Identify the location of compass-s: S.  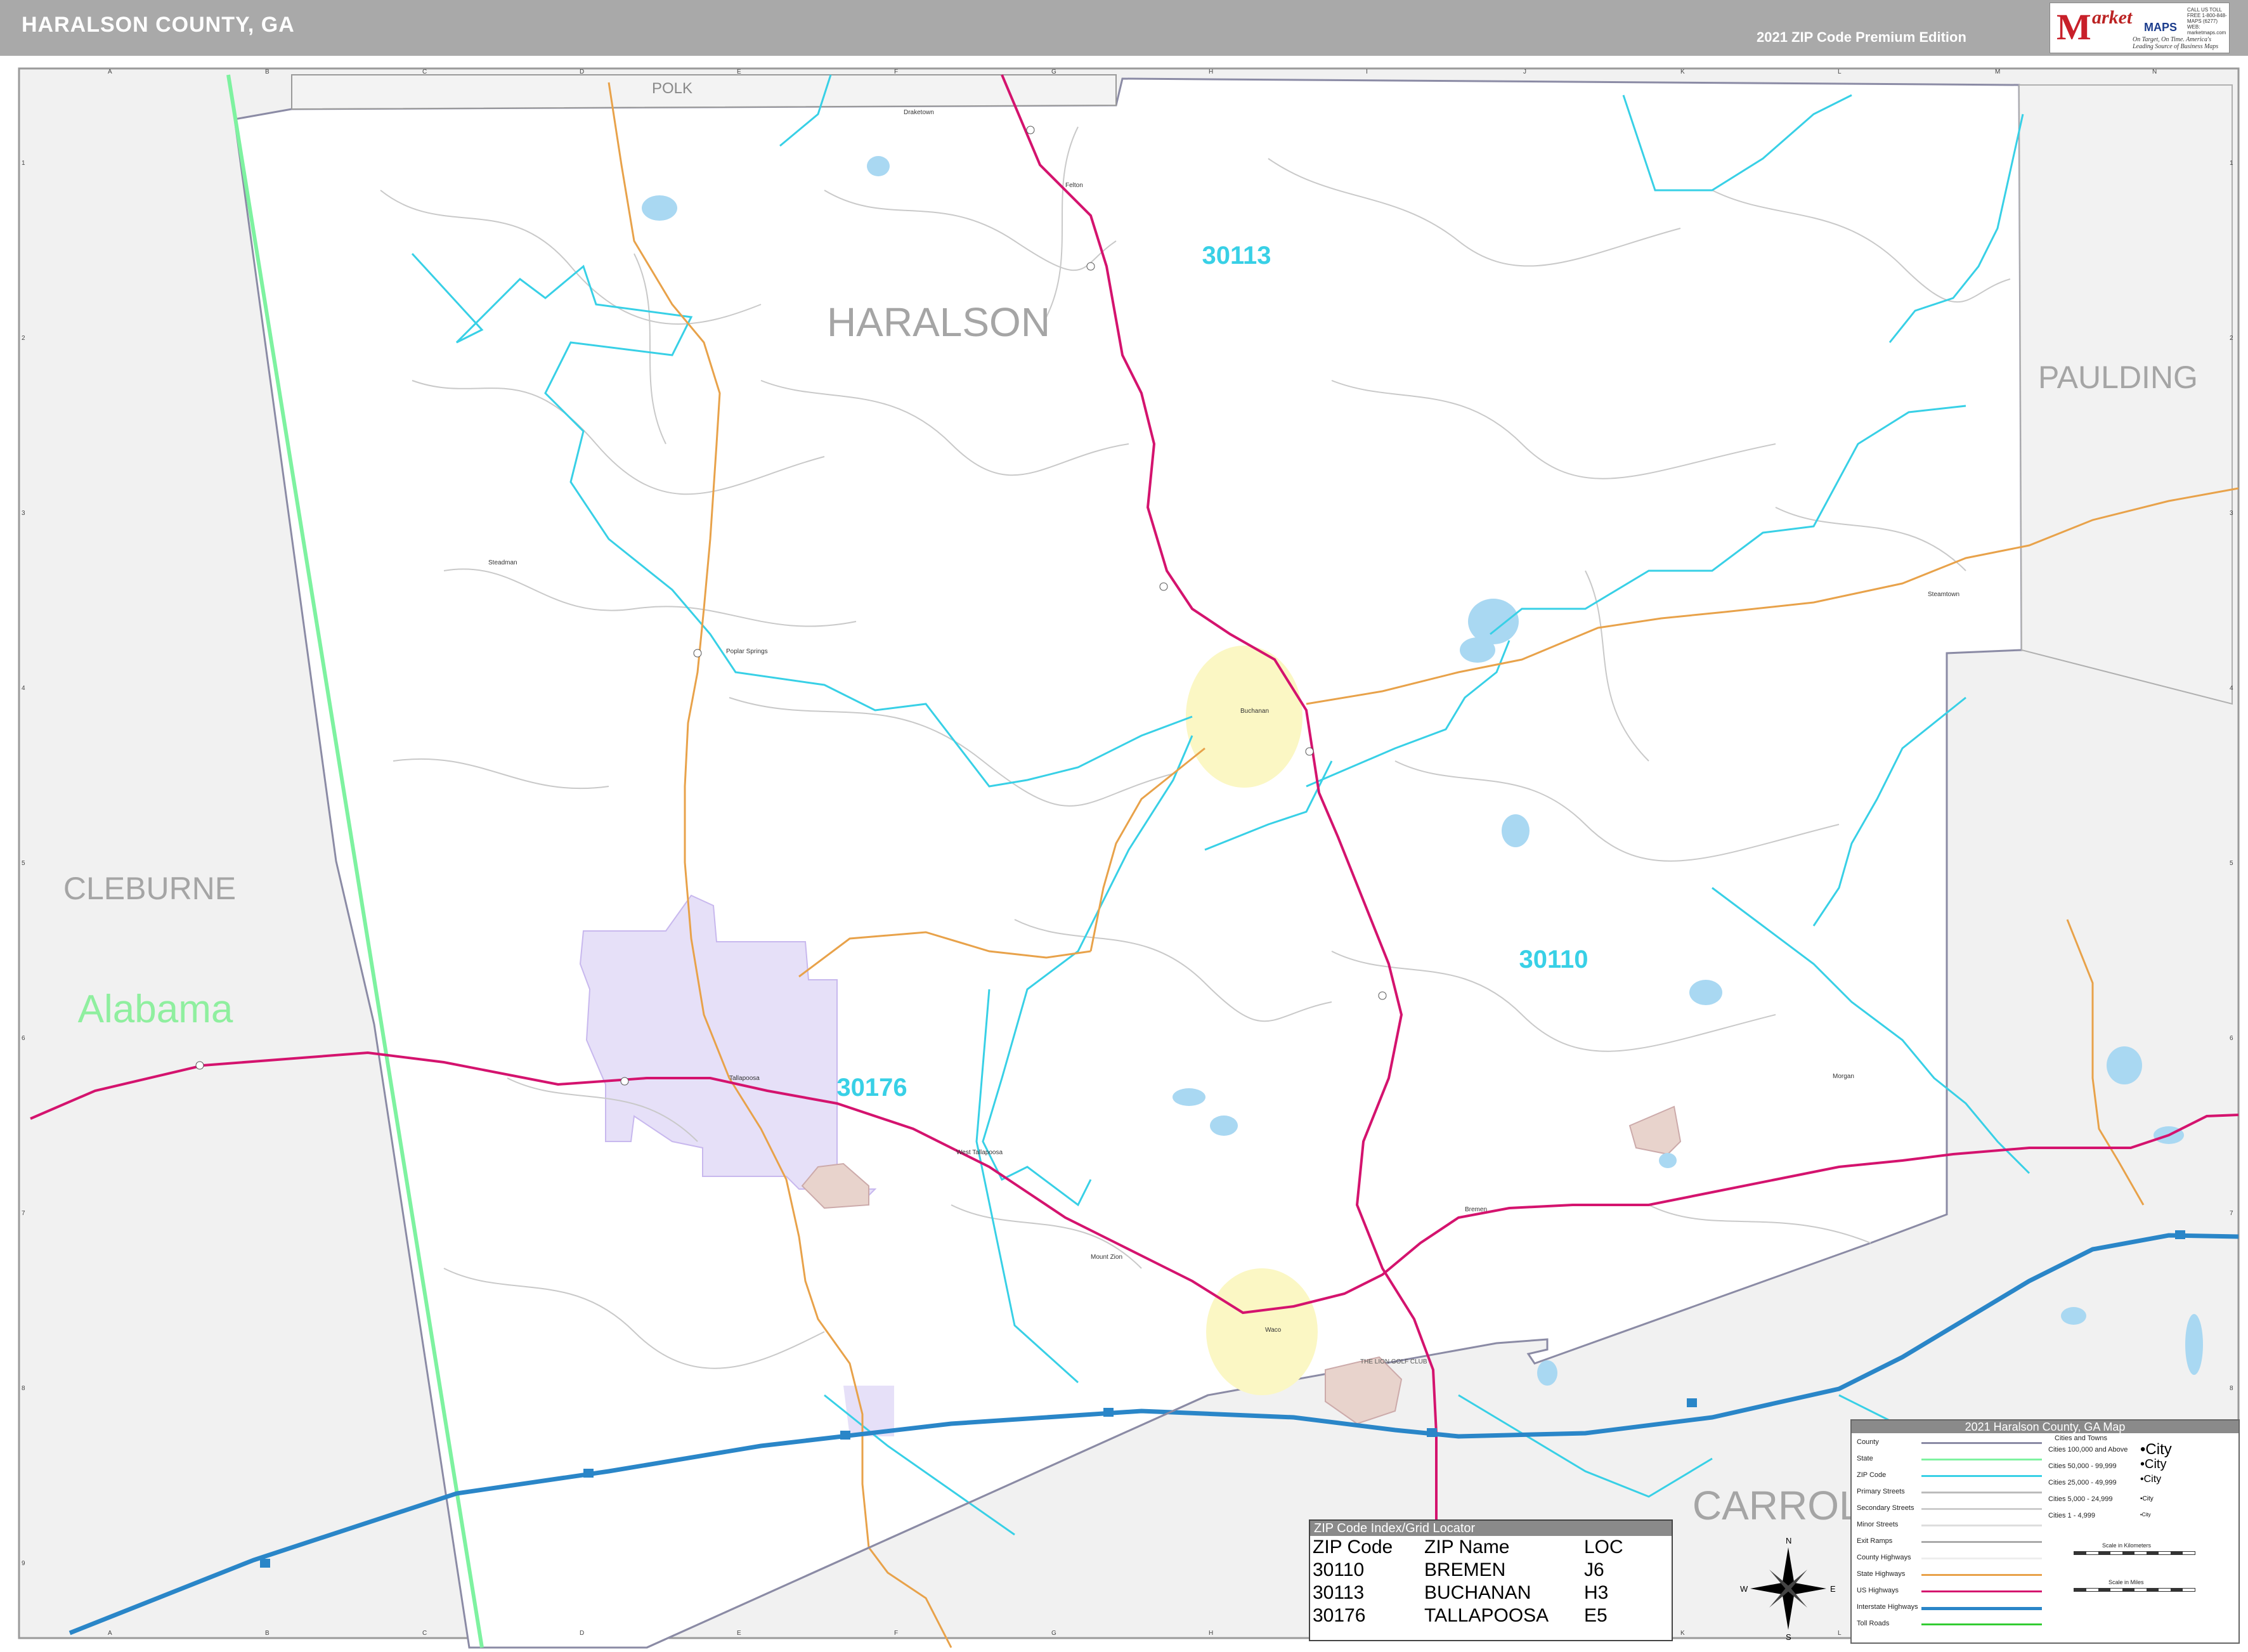
(1788, 1637).